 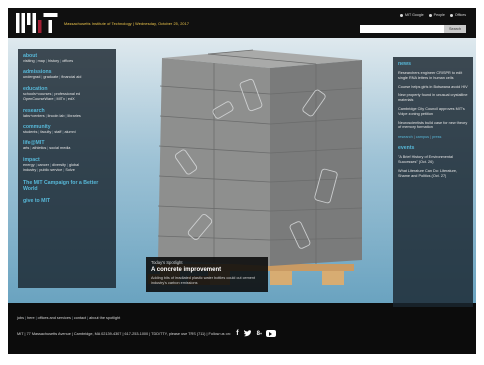 What do you see at coordinates (34, 116) in the screenshot?
I see `nav-link-labs-centers: labs+centers` at bounding box center [34, 116].